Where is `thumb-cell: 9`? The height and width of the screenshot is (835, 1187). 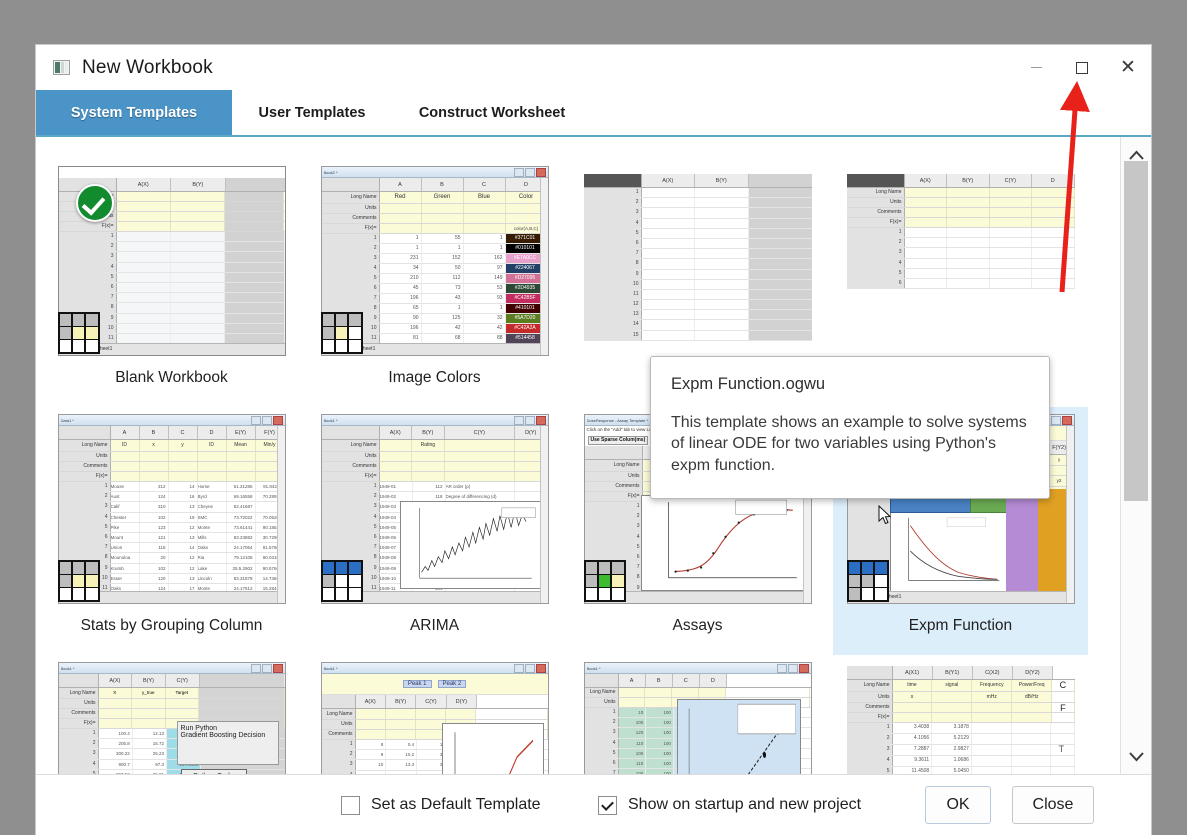 thumb-cell: 9 is located at coordinates (371, 754).